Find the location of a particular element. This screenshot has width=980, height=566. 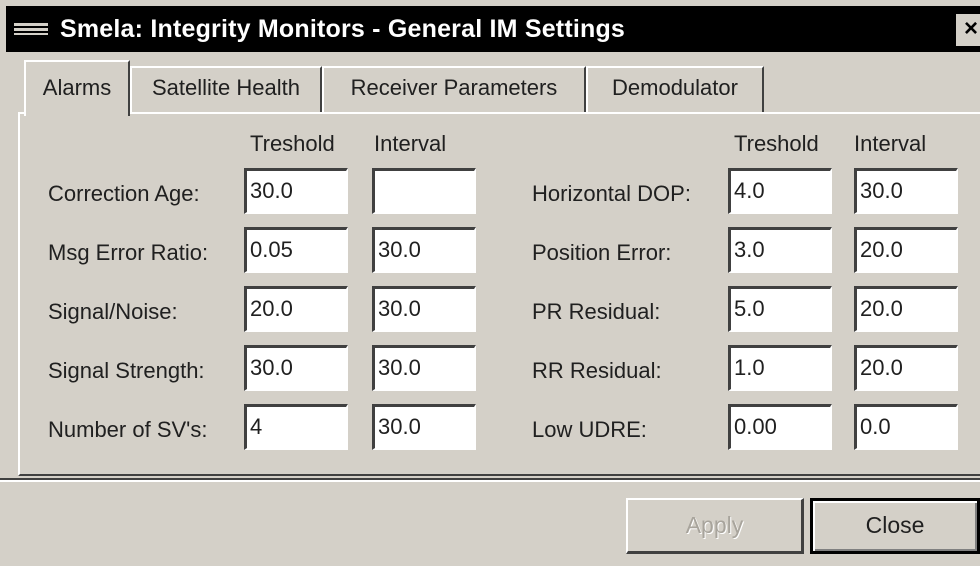

row-label-horizontal-dop: Horizontal DOP: is located at coordinates (611, 193).